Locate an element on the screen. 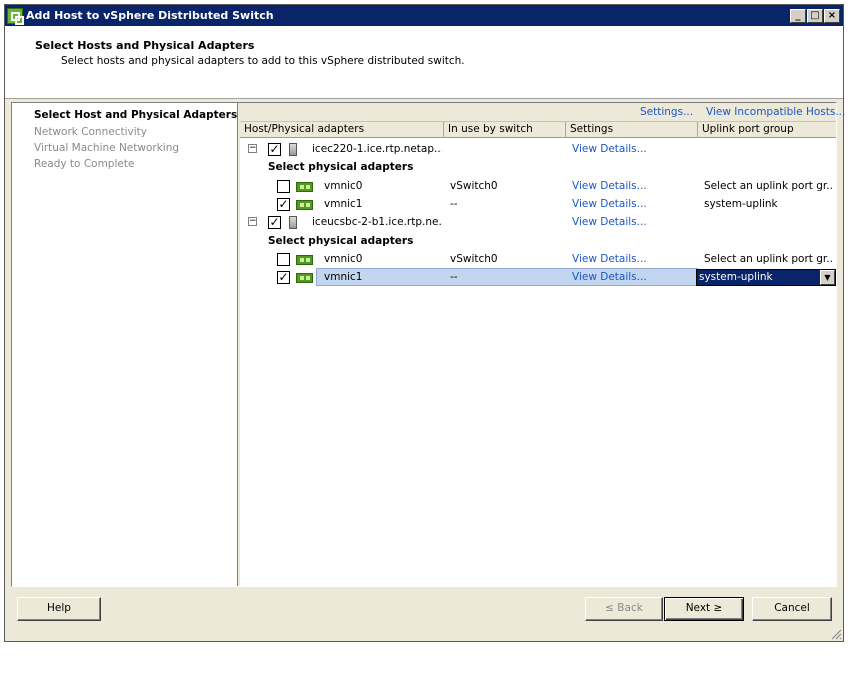 This screenshot has height=676, width=850. step-ready-to-complete: Ready to Complete is located at coordinates (84, 164).